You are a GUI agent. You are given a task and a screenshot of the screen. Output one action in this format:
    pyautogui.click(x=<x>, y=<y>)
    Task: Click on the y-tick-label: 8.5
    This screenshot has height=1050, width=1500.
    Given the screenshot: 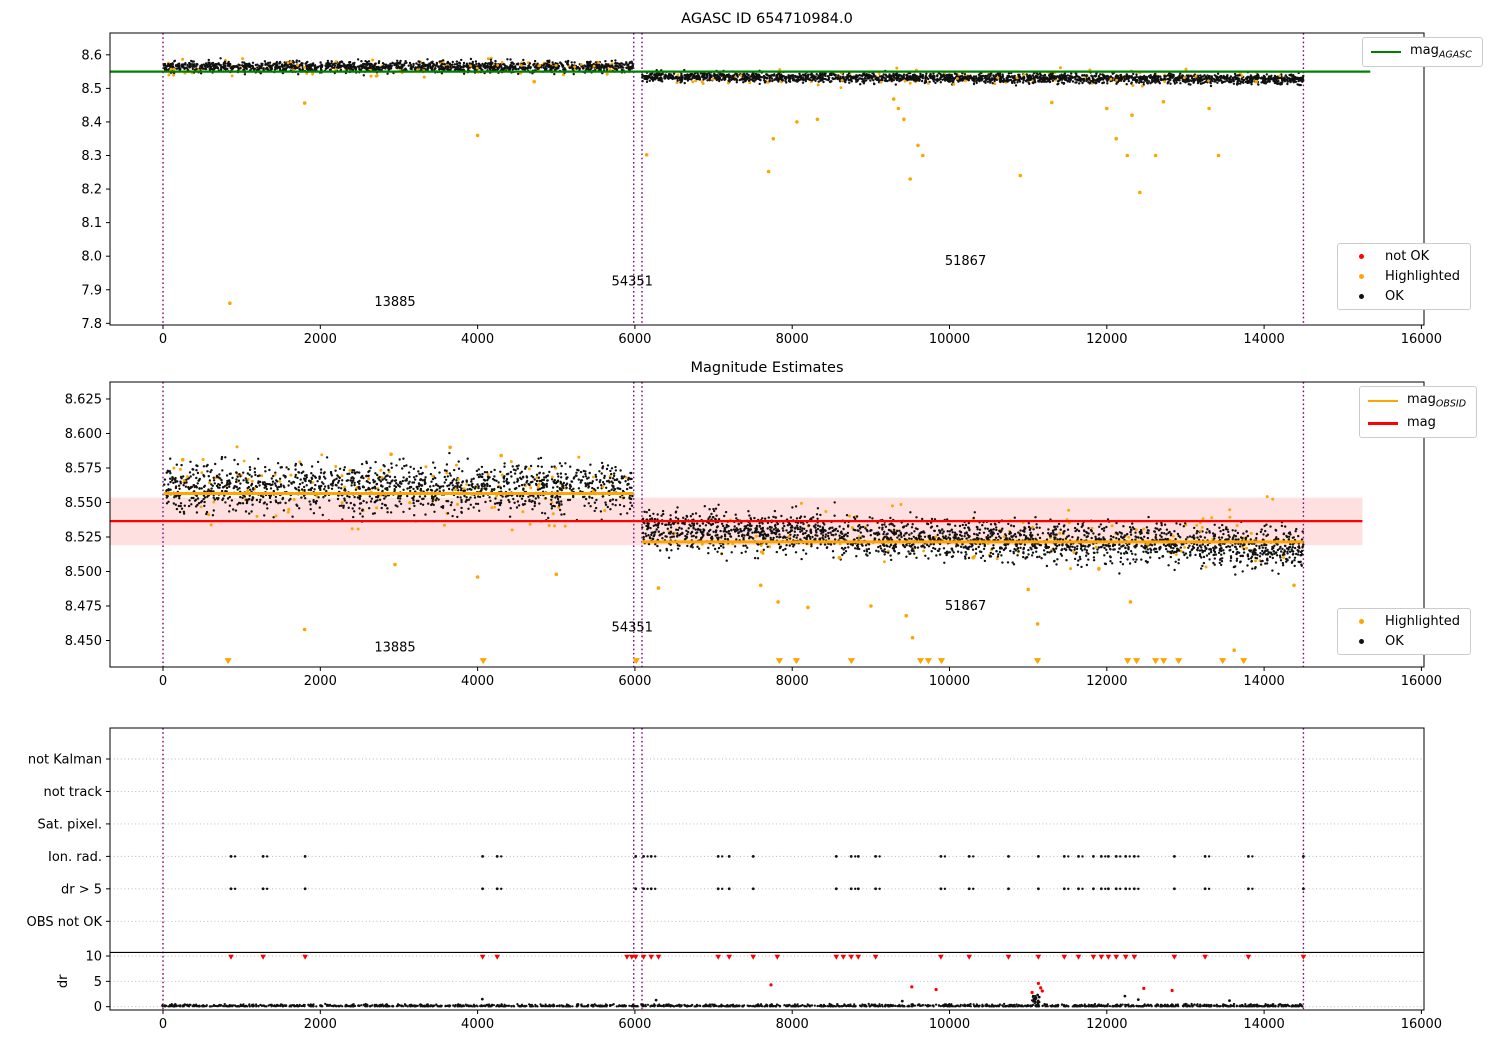 What is the action you would take?
    pyautogui.click(x=91, y=89)
    